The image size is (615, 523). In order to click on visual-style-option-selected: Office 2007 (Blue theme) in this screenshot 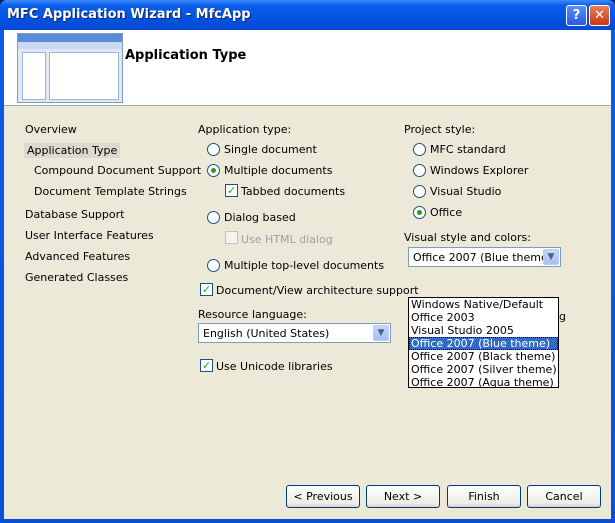, I will do `click(483, 343)`.